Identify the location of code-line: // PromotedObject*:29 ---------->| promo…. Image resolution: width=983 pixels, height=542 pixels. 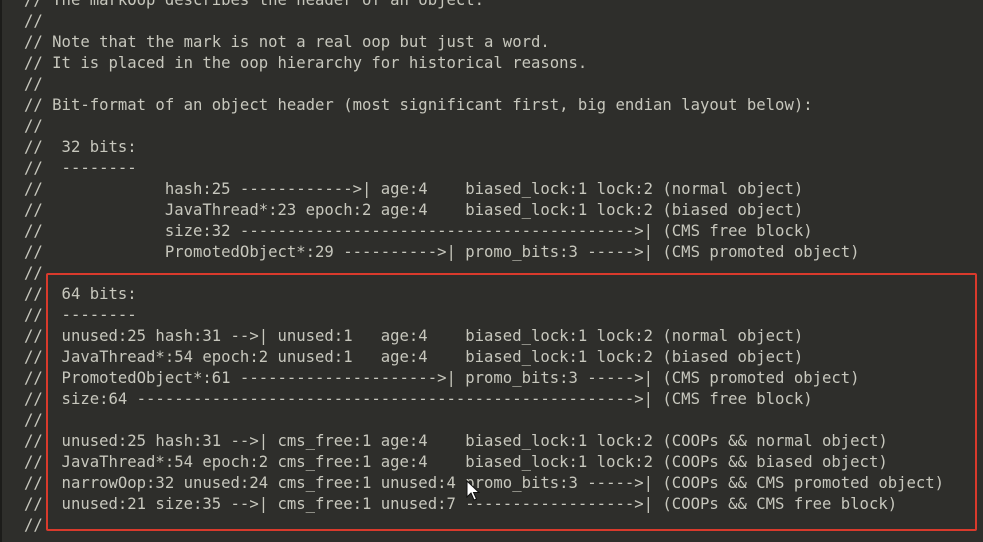
(442, 252).